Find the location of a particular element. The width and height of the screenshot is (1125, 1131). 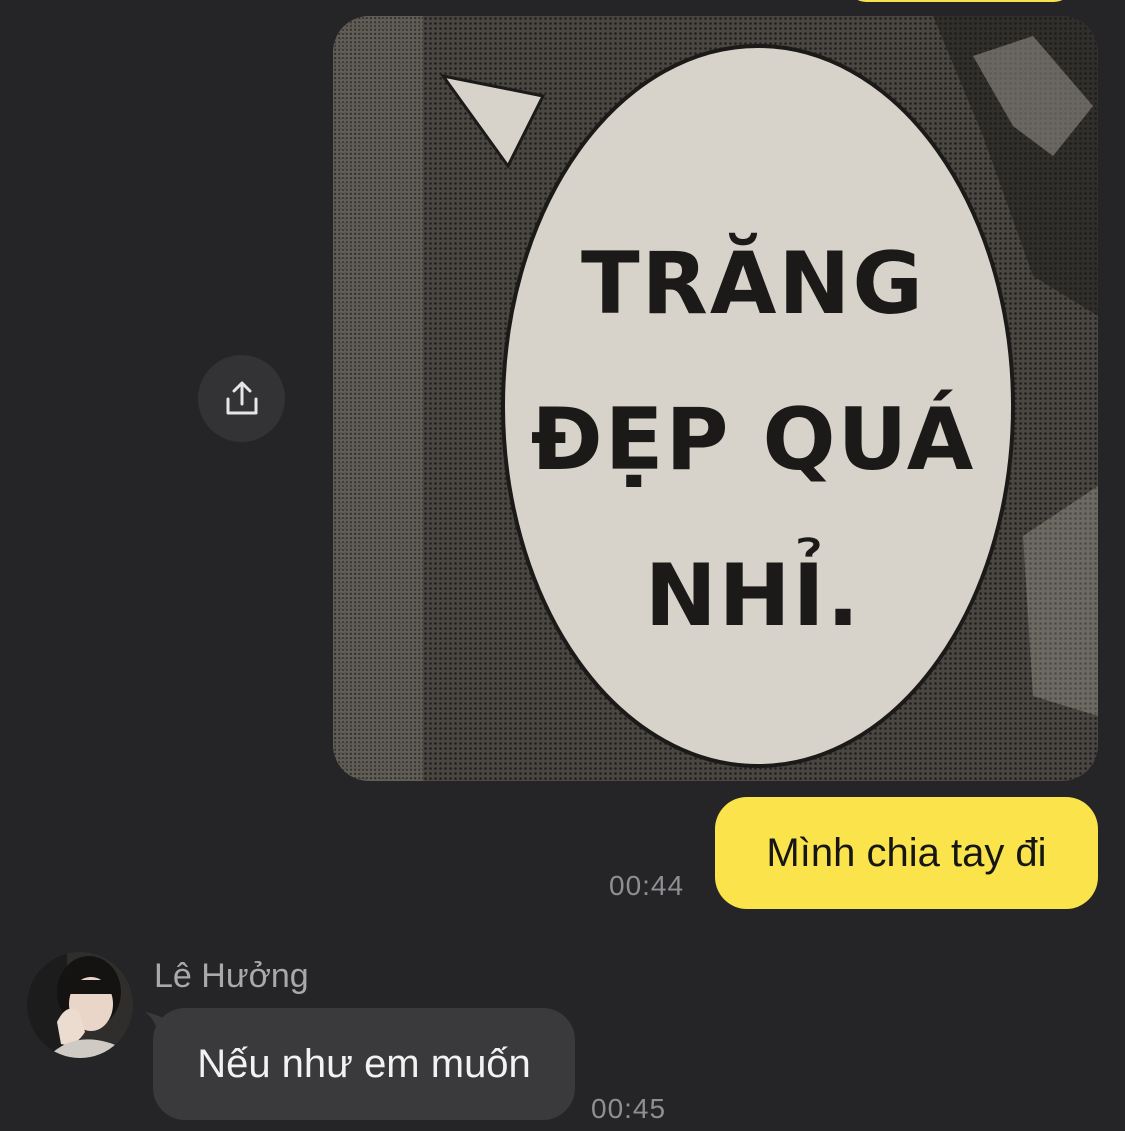

received-message-bubble: Nếu như em muốn is located at coordinates (364, 1064).